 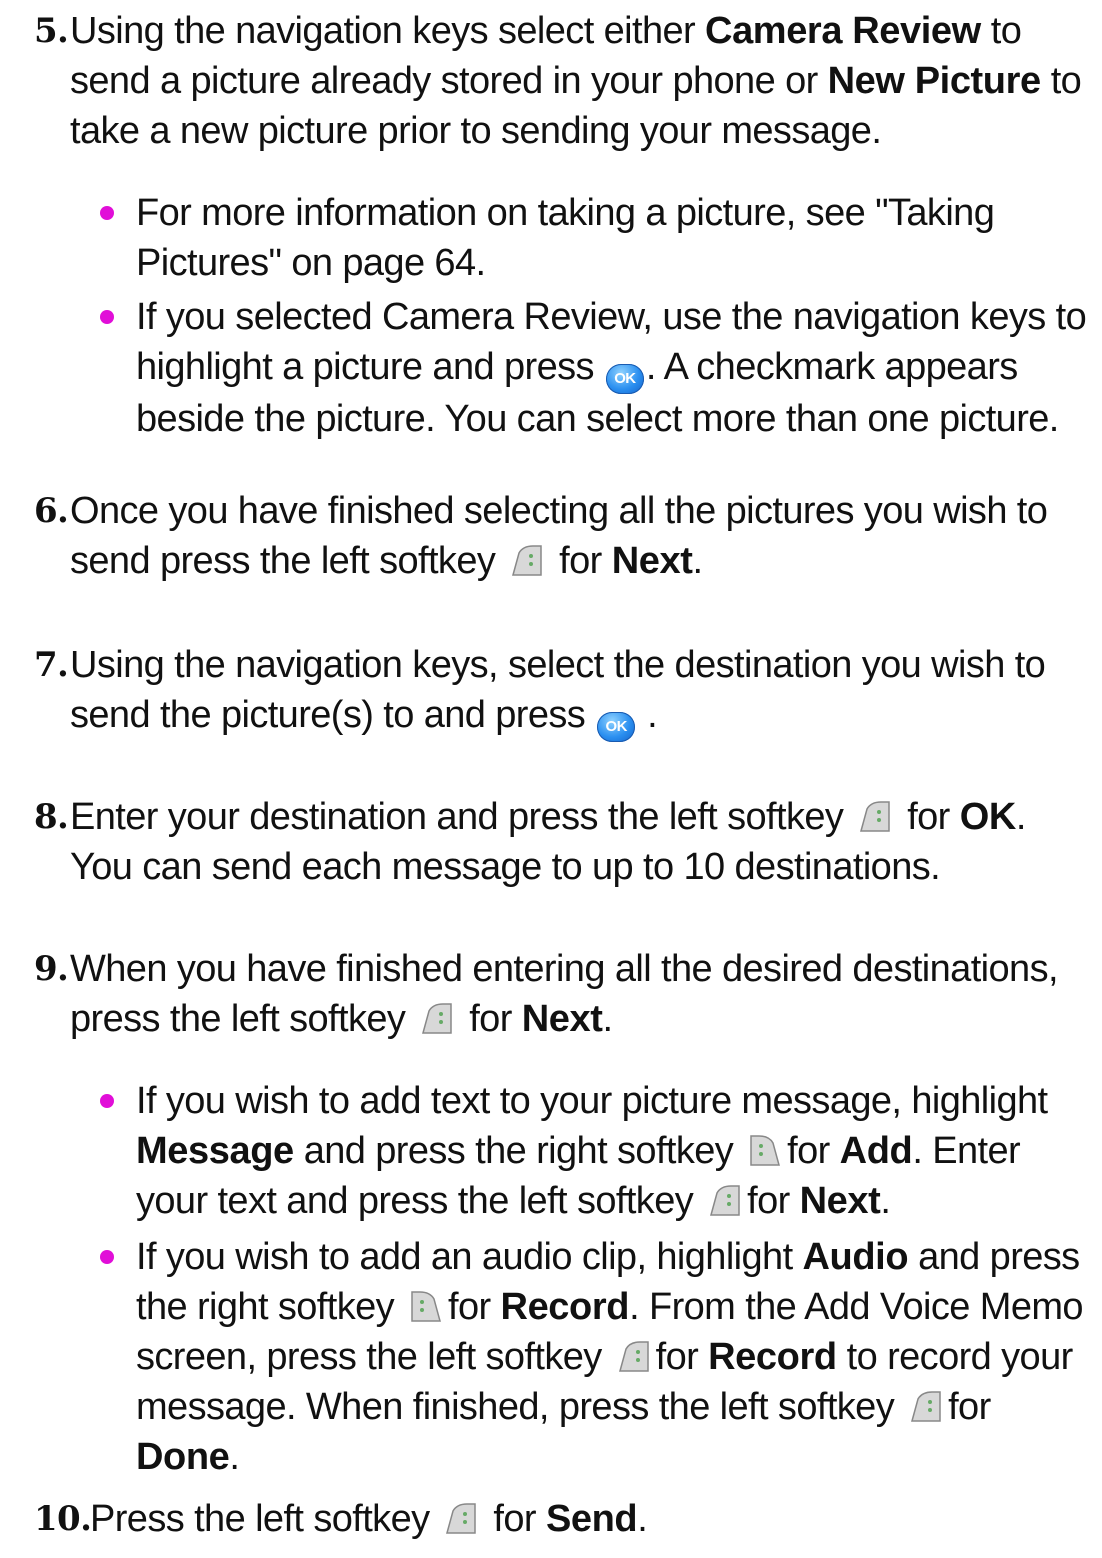 What do you see at coordinates (51, 817) in the screenshot?
I see `step-number: 8.` at bounding box center [51, 817].